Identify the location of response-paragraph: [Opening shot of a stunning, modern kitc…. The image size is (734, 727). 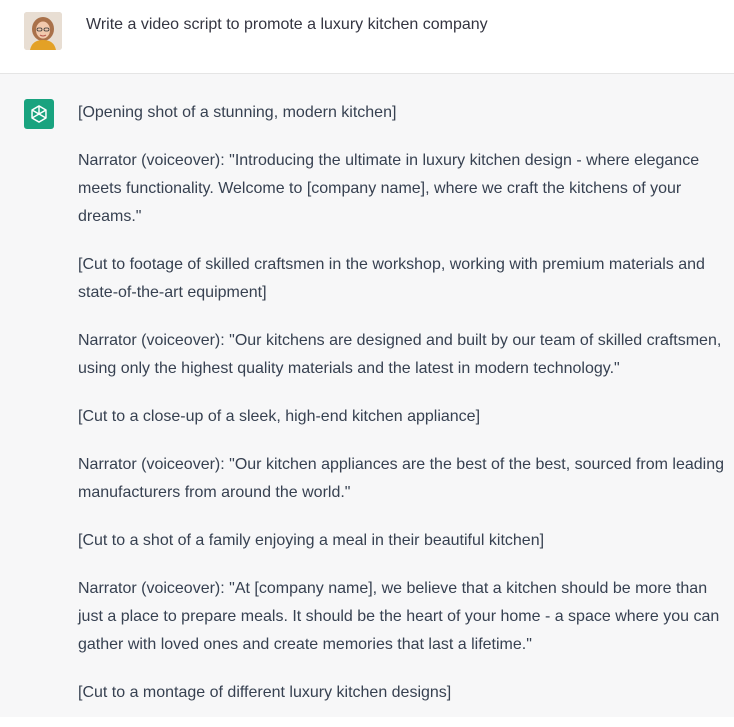
(237, 112).